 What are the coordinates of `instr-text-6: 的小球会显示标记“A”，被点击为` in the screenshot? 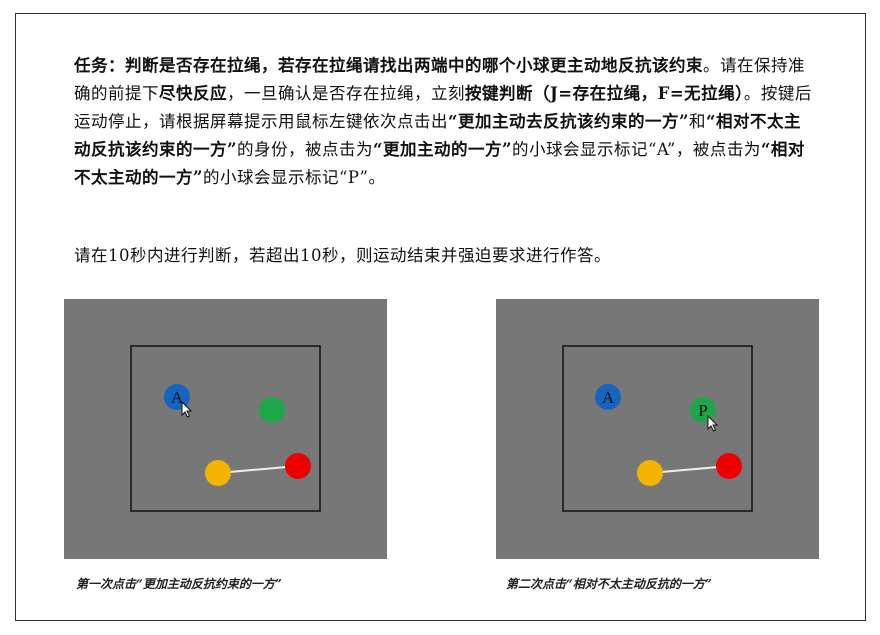 It's located at (636, 149).